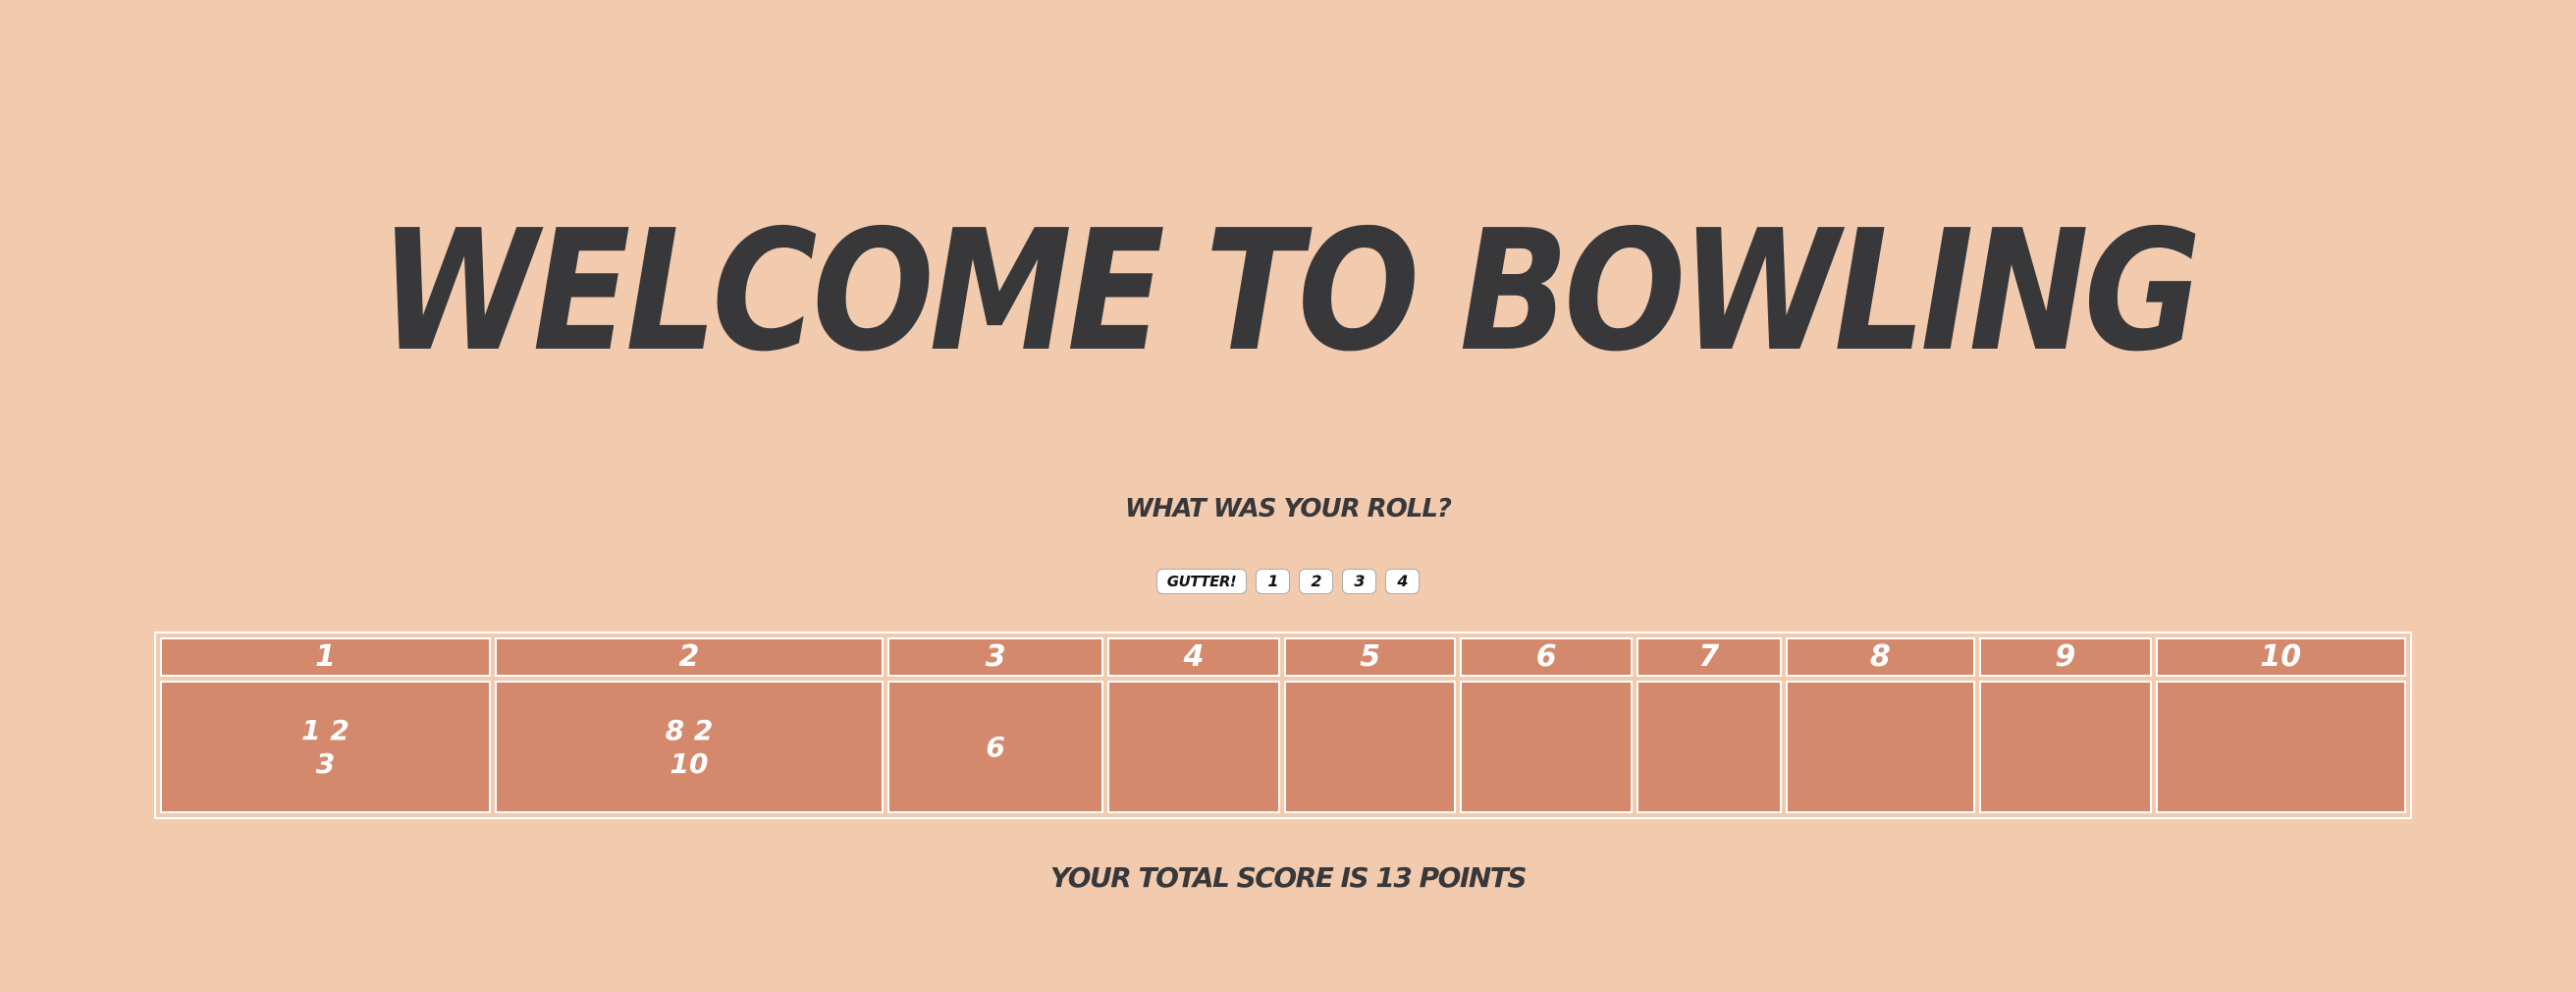 The image size is (2576, 992). I want to click on frame-score-row: 1 2 3 8 2 10 6, so click(1283, 747).